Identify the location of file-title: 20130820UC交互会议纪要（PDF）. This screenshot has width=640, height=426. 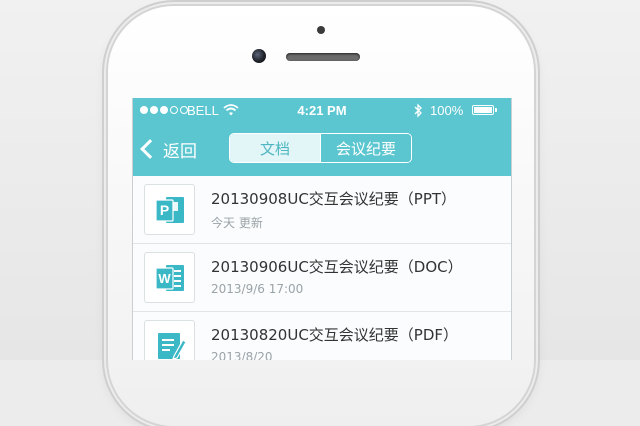
(335, 335).